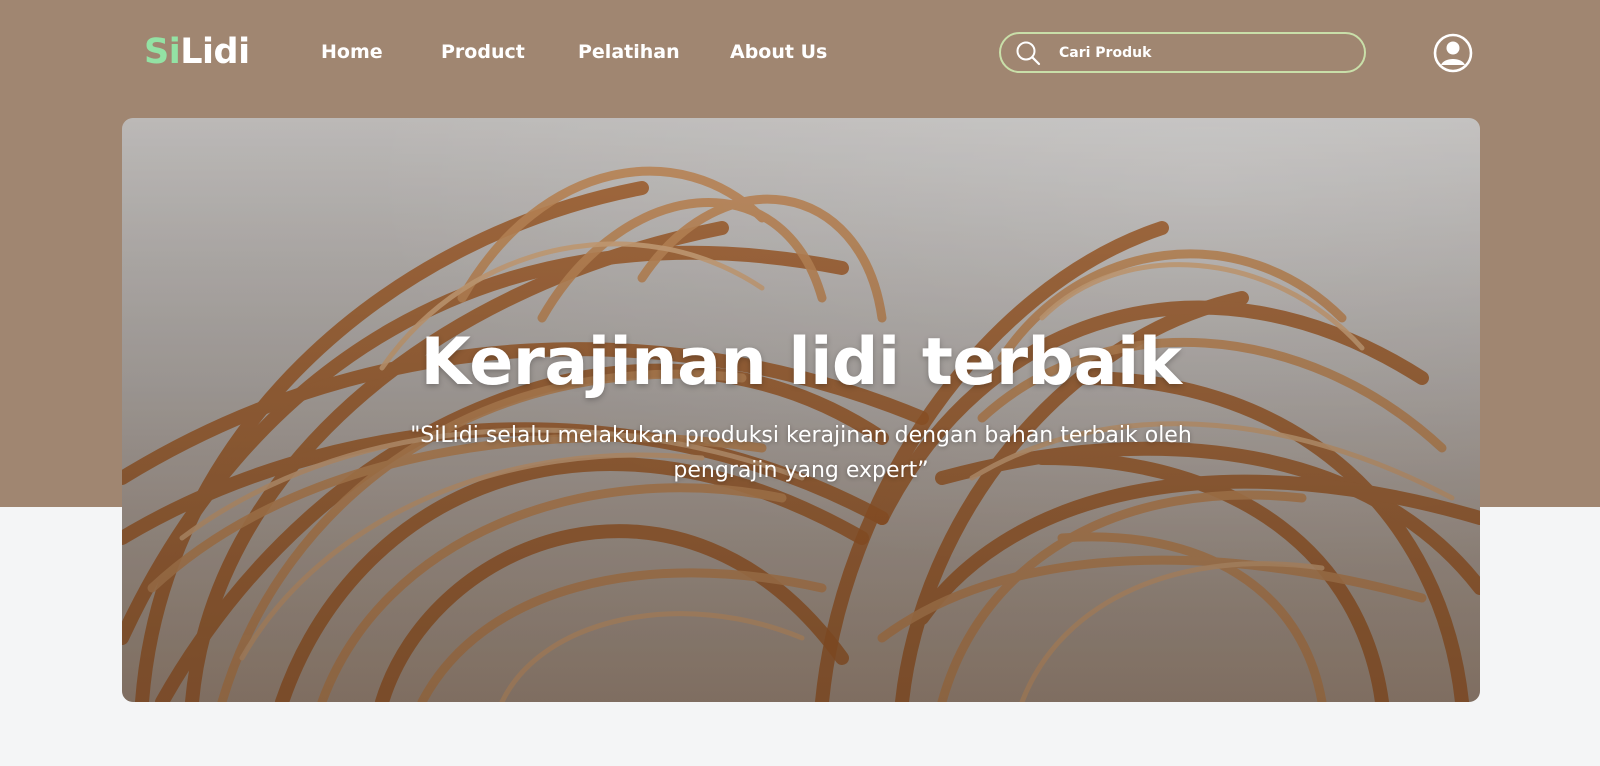 The width and height of the screenshot is (1600, 766). What do you see at coordinates (1204, 53) in the screenshot?
I see `search-input` at bounding box center [1204, 53].